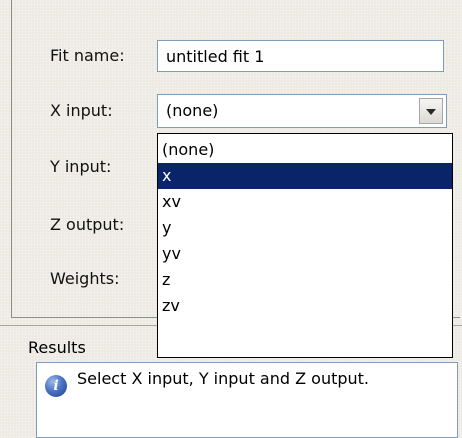 The height and width of the screenshot is (438, 462). I want to click on z-output-label: Z output:, so click(87, 224).